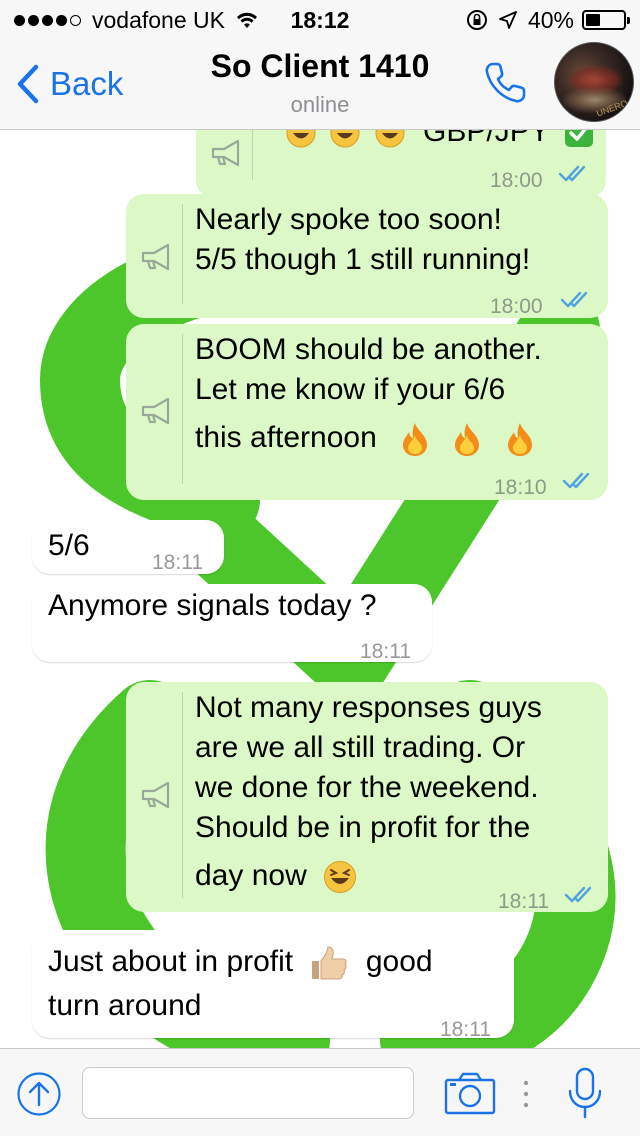 The width and height of the screenshot is (640, 1136). What do you see at coordinates (585, 1093) in the screenshot?
I see `microphone-icon` at bounding box center [585, 1093].